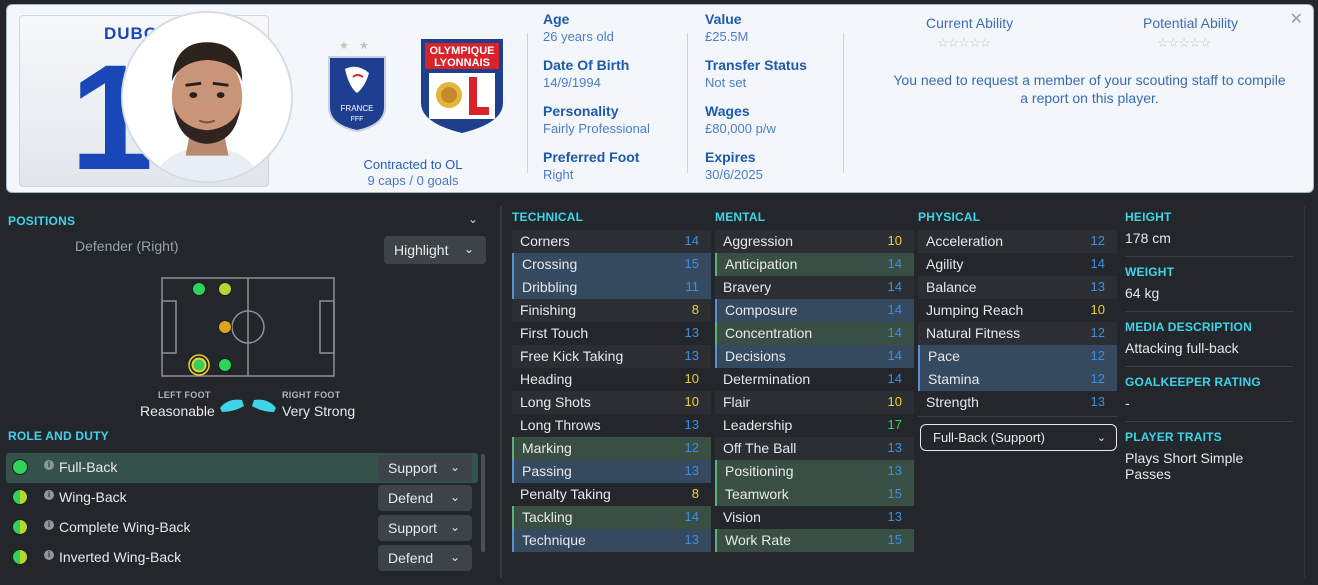  I want to click on value-value: £25.5M, so click(727, 36).